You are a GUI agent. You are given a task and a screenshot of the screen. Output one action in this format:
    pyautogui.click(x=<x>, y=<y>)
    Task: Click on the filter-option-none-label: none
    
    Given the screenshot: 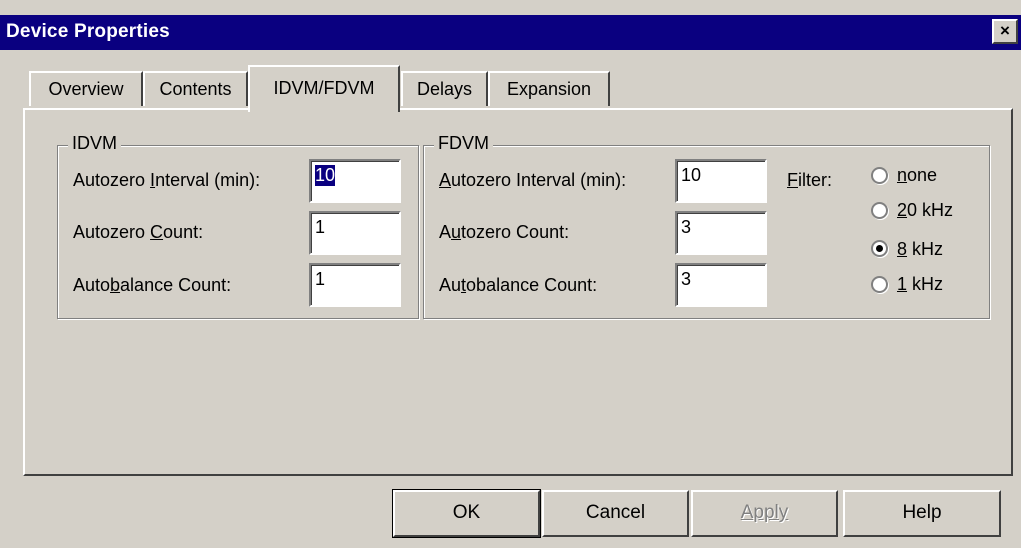 What is the action you would take?
    pyautogui.click(x=917, y=175)
    